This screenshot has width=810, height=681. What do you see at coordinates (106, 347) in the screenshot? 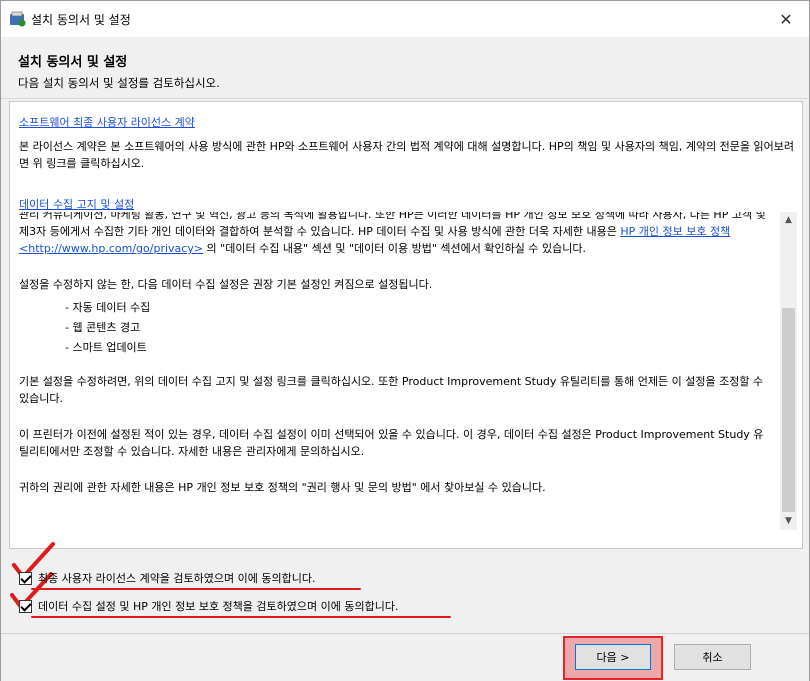
I see `list-item: - 스마트 업데이트` at bounding box center [106, 347].